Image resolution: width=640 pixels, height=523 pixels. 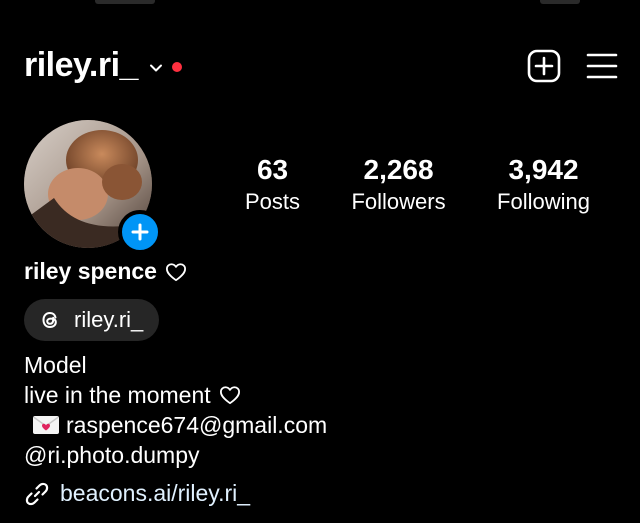 What do you see at coordinates (109, 319) in the screenshot?
I see `threads-handle: riley.ri_` at bounding box center [109, 319].